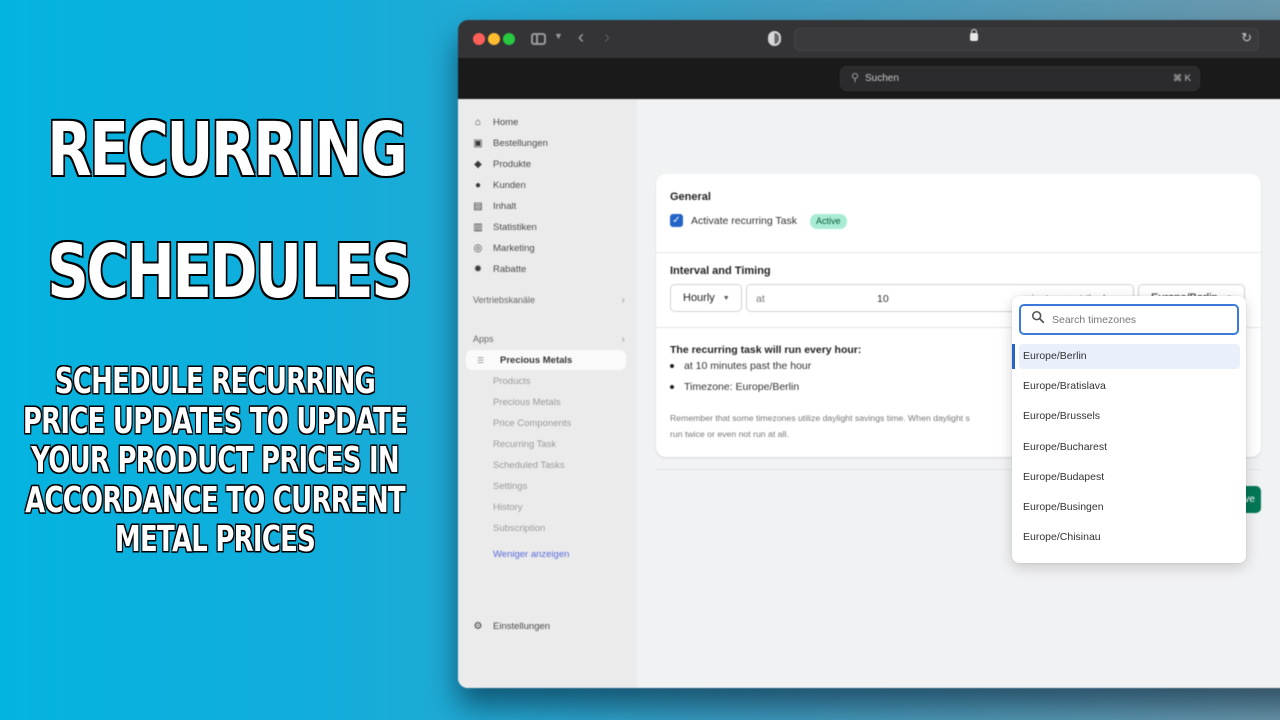 The image size is (1280, 720). Describe the element at coordinates (505, 206) in the screenshot. I see `sidebar-item-label: Inhalt` at that location.